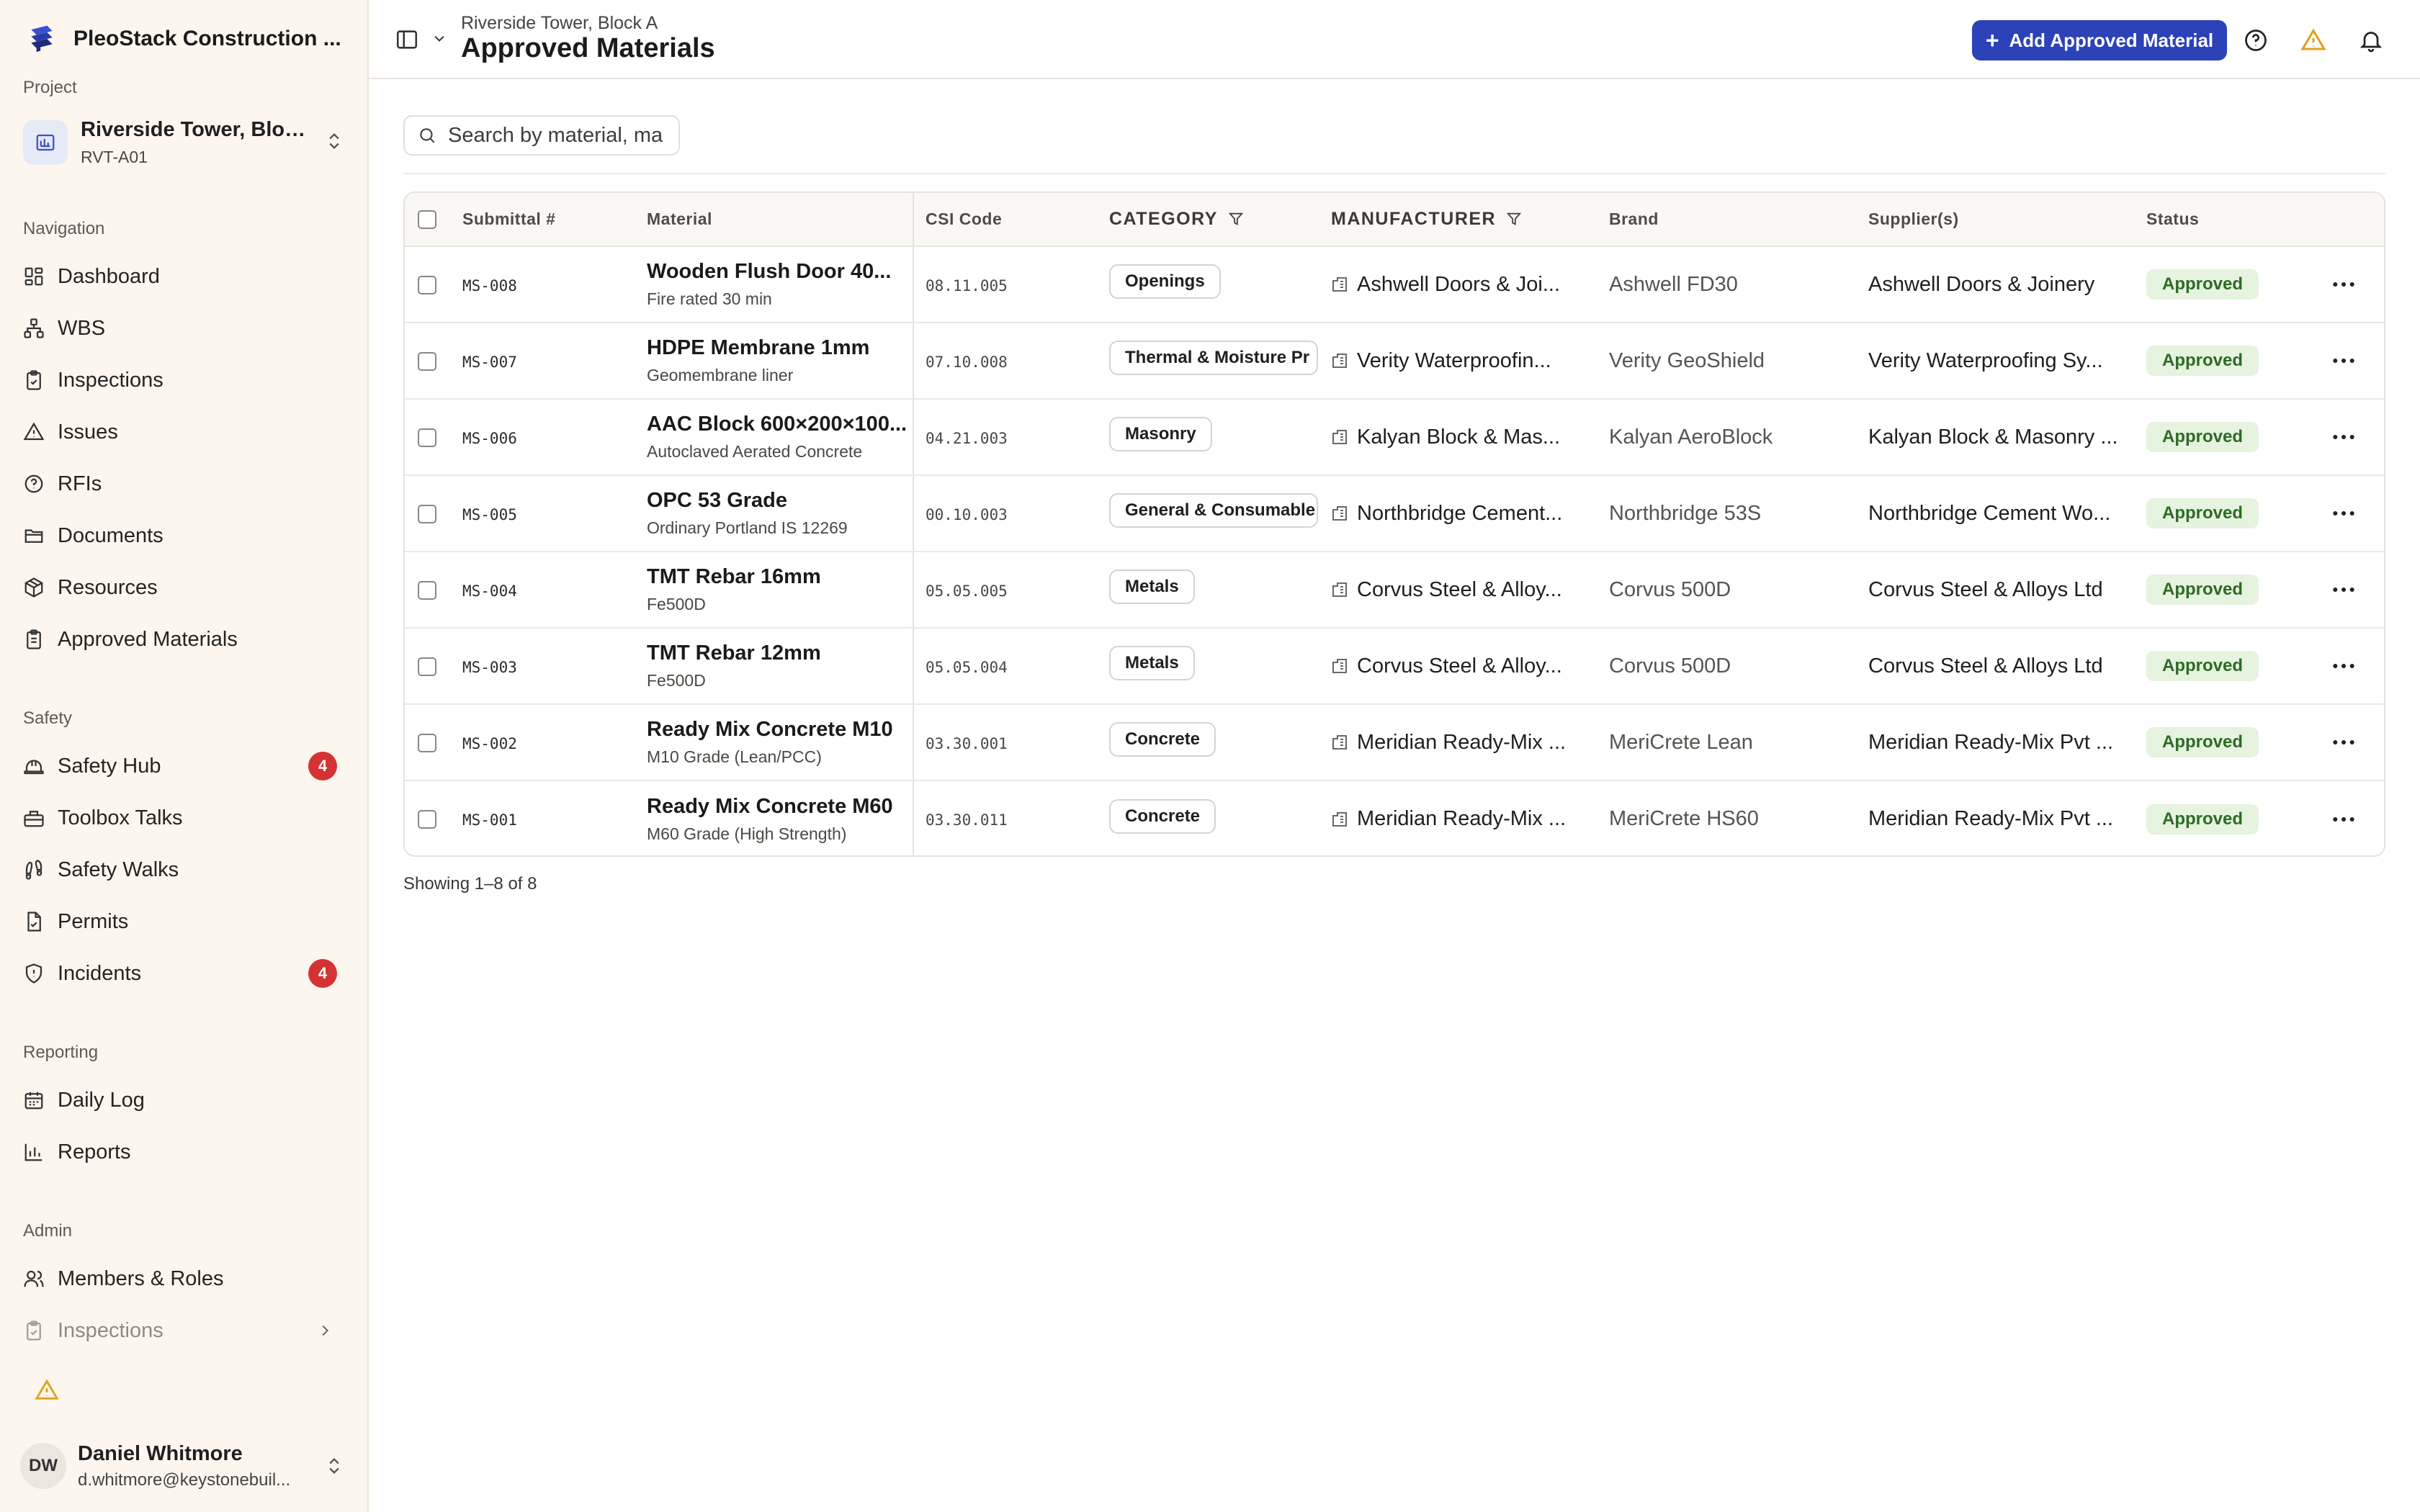  Describe the element at coordinates (1458, 220) in the screenshot. I see `column-header-manufacturer: MANUFACTURER` at that location.